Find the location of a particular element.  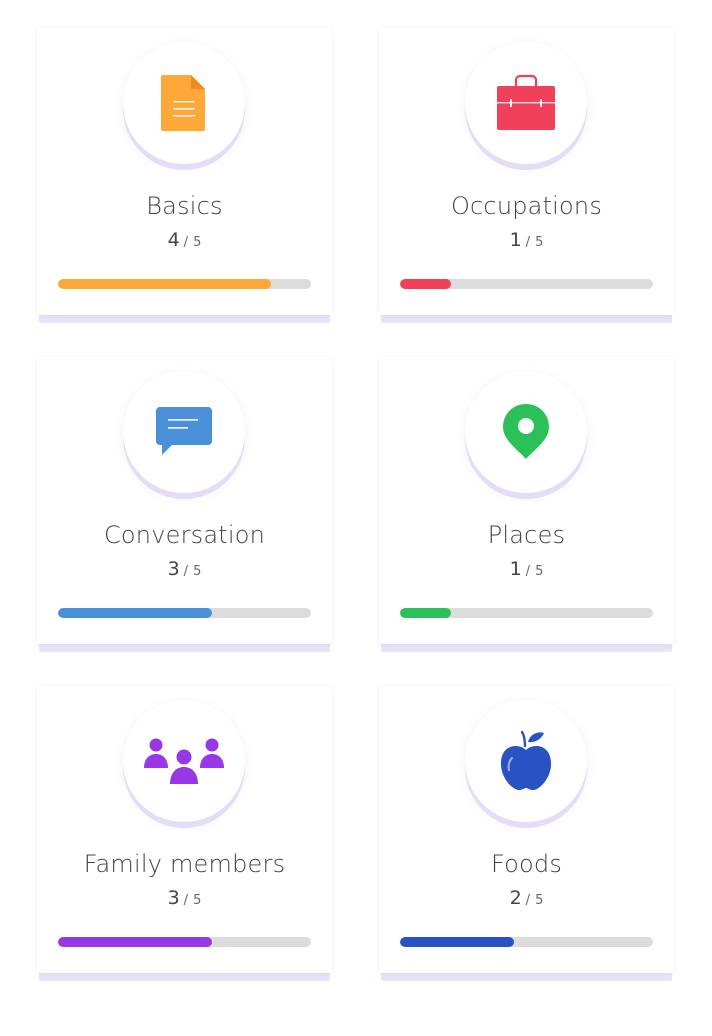

category-card-family-members: Family members 3/ 5 is located at coordinates (184, 829).